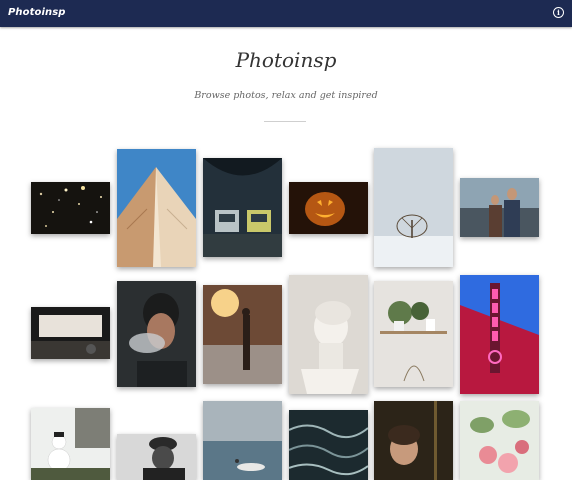  Describe the element at coordinates (286, 13) in the screenshot. I see `top-navbar: Photoinsp i` at that location.